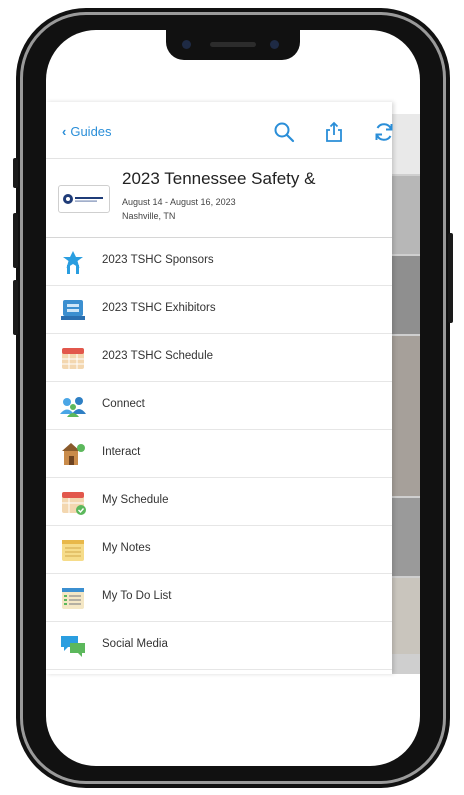  What do you see at coordinates (179, 202) in the screenshot?
I see `event-dates: August 14 - August 16, 2023` at bounding box center [179, 202].